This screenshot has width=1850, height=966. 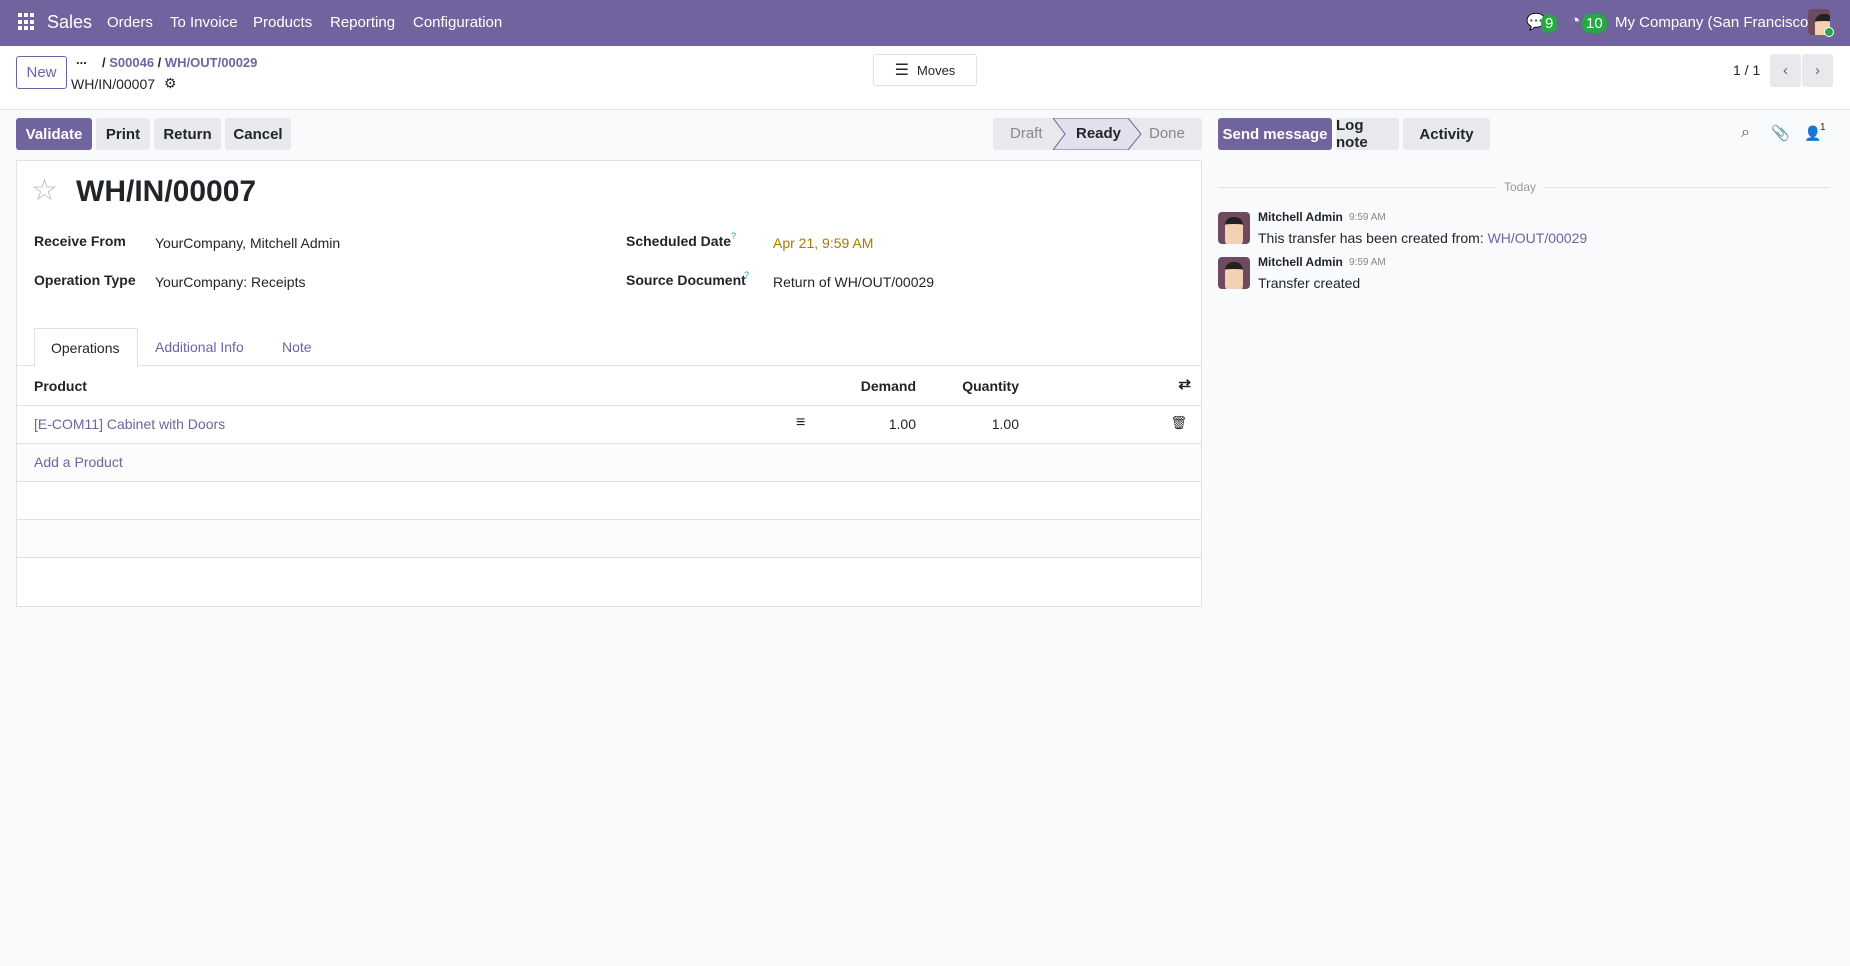 I want to click on status-bar: Draft Ready Done, so click(x=1097, y=134).